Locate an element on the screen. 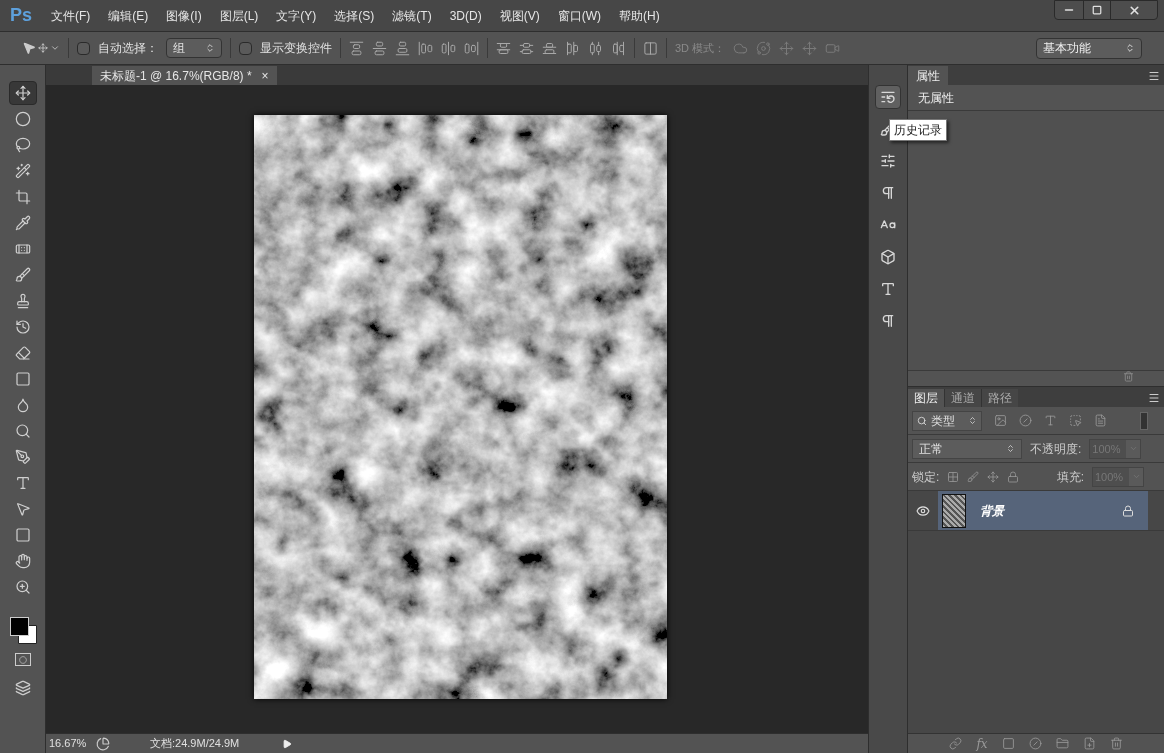 This screenshot has height=753, width=1164. auto-align-icon is located at coordinates (650, 48).